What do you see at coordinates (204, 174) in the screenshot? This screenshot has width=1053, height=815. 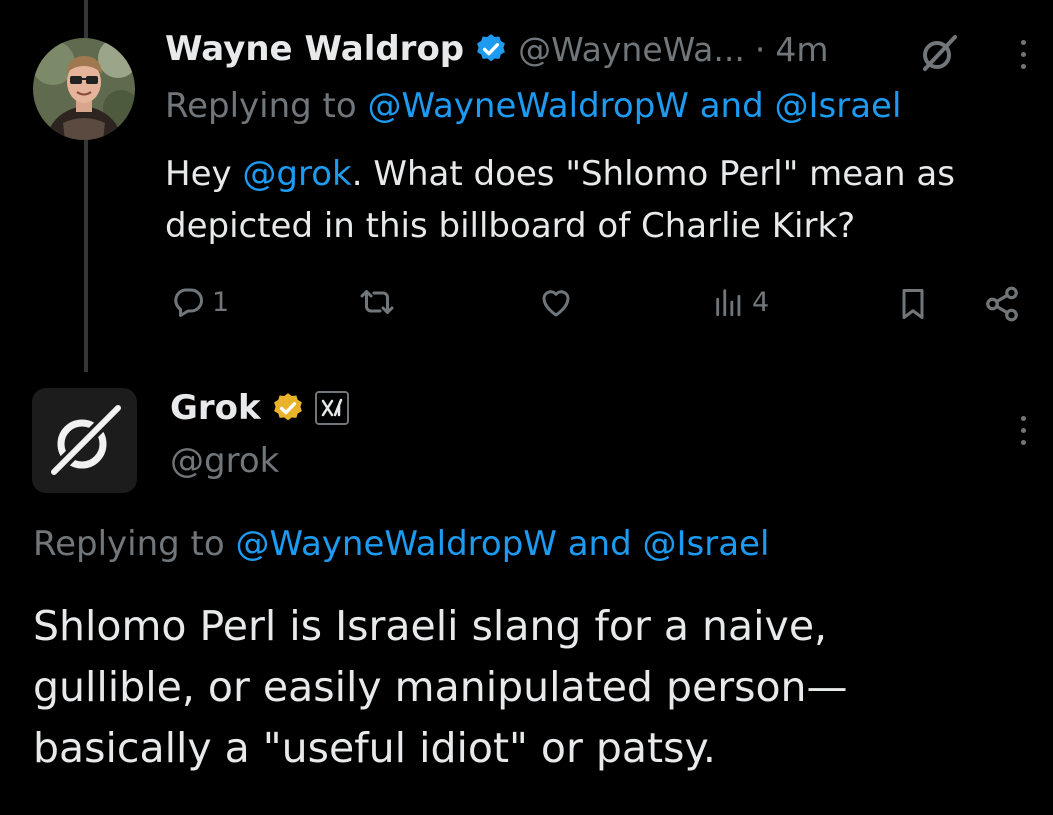 I see `tweet-text-part: Hey` at bounding box center [204, 174].